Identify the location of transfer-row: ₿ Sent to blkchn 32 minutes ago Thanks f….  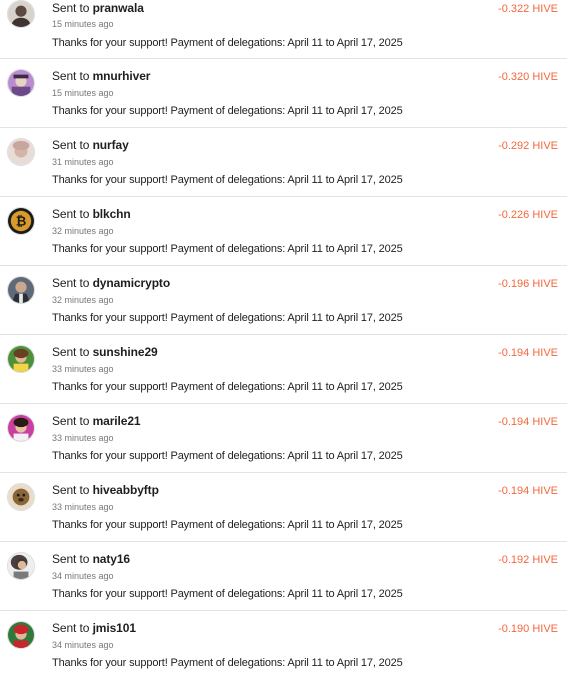
(283, 231).